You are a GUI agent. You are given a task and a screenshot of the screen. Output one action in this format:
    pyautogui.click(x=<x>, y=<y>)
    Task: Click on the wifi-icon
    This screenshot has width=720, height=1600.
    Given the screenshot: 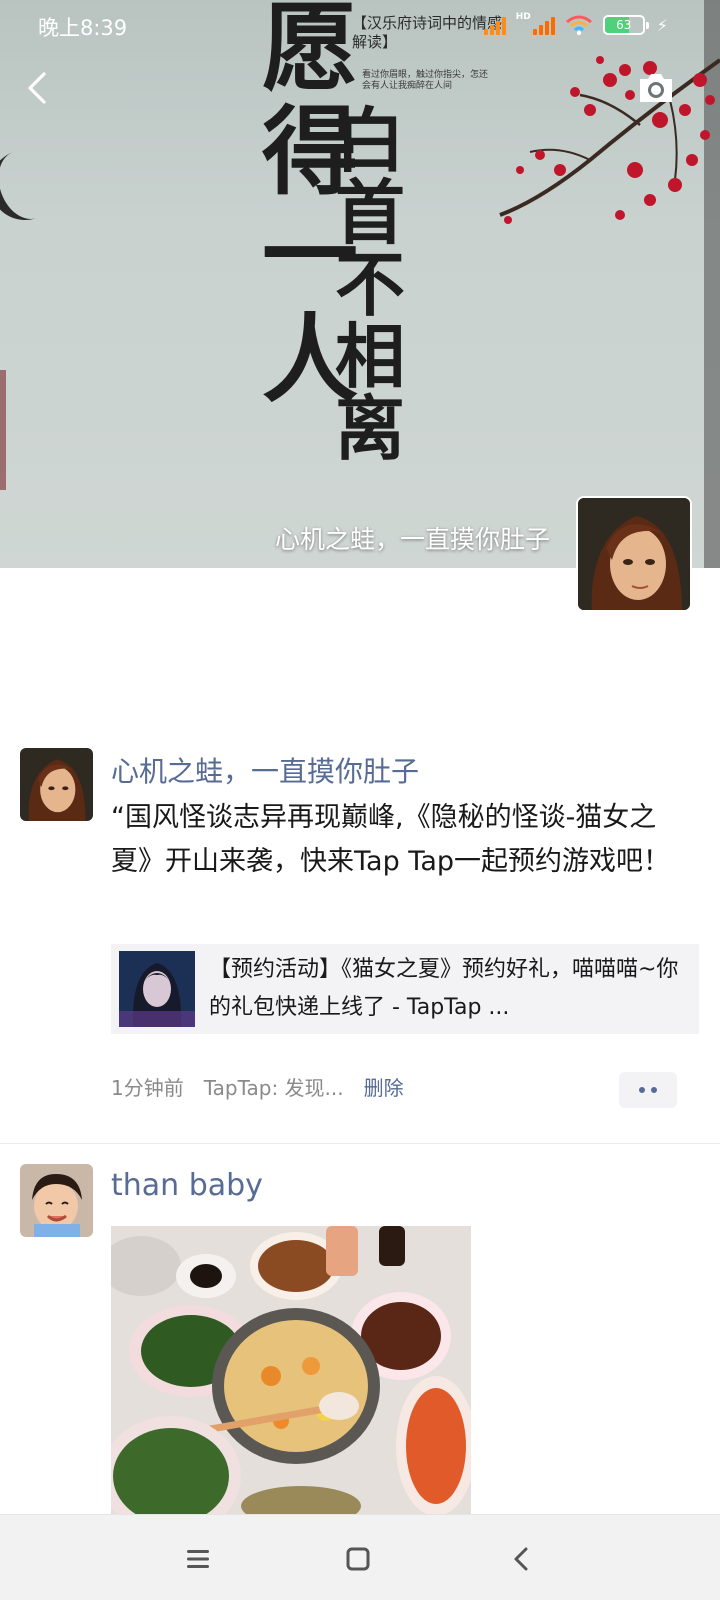 What is the action you would take?
    pyautogui.click(x=578, y=25)
    